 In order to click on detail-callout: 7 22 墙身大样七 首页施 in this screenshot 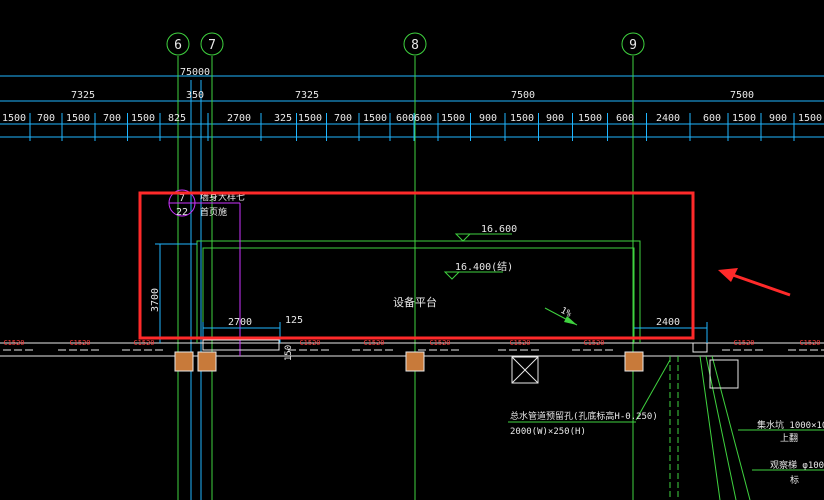, I will do `click(206, 272)`.